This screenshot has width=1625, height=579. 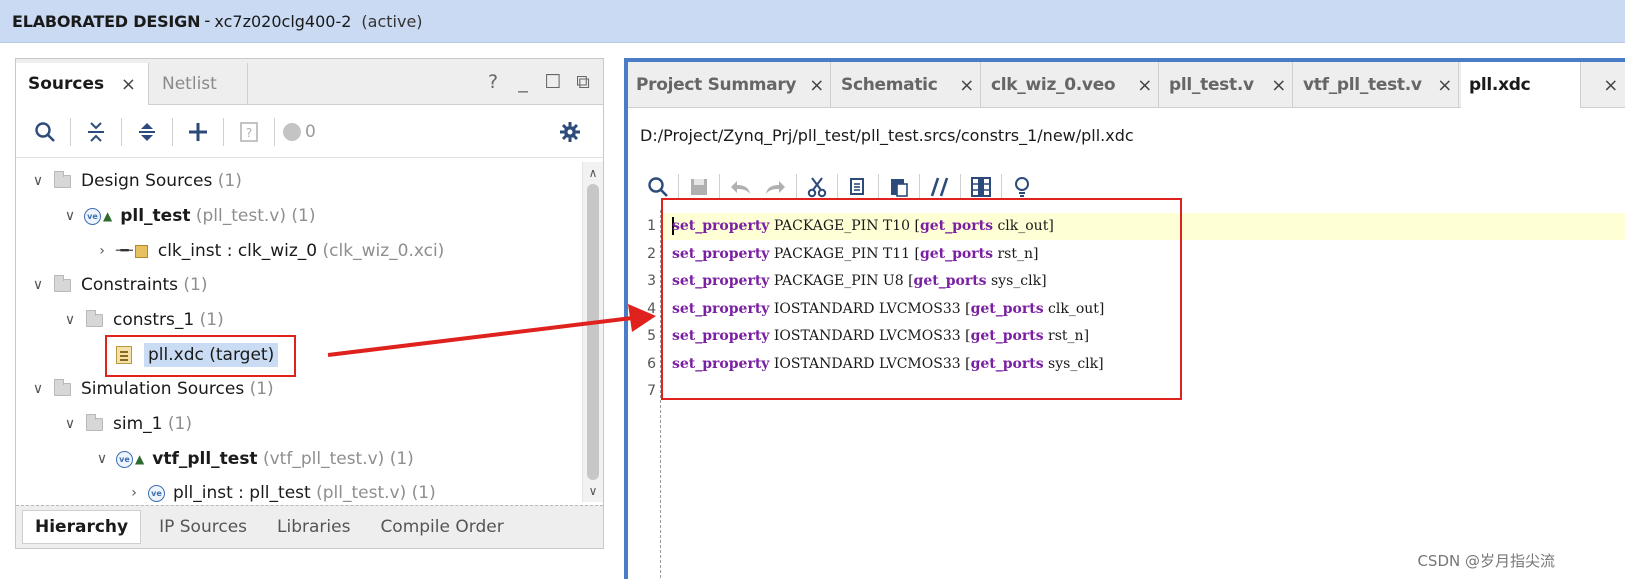 I want to click on annotation-arrow, so click(x=491, y=330).